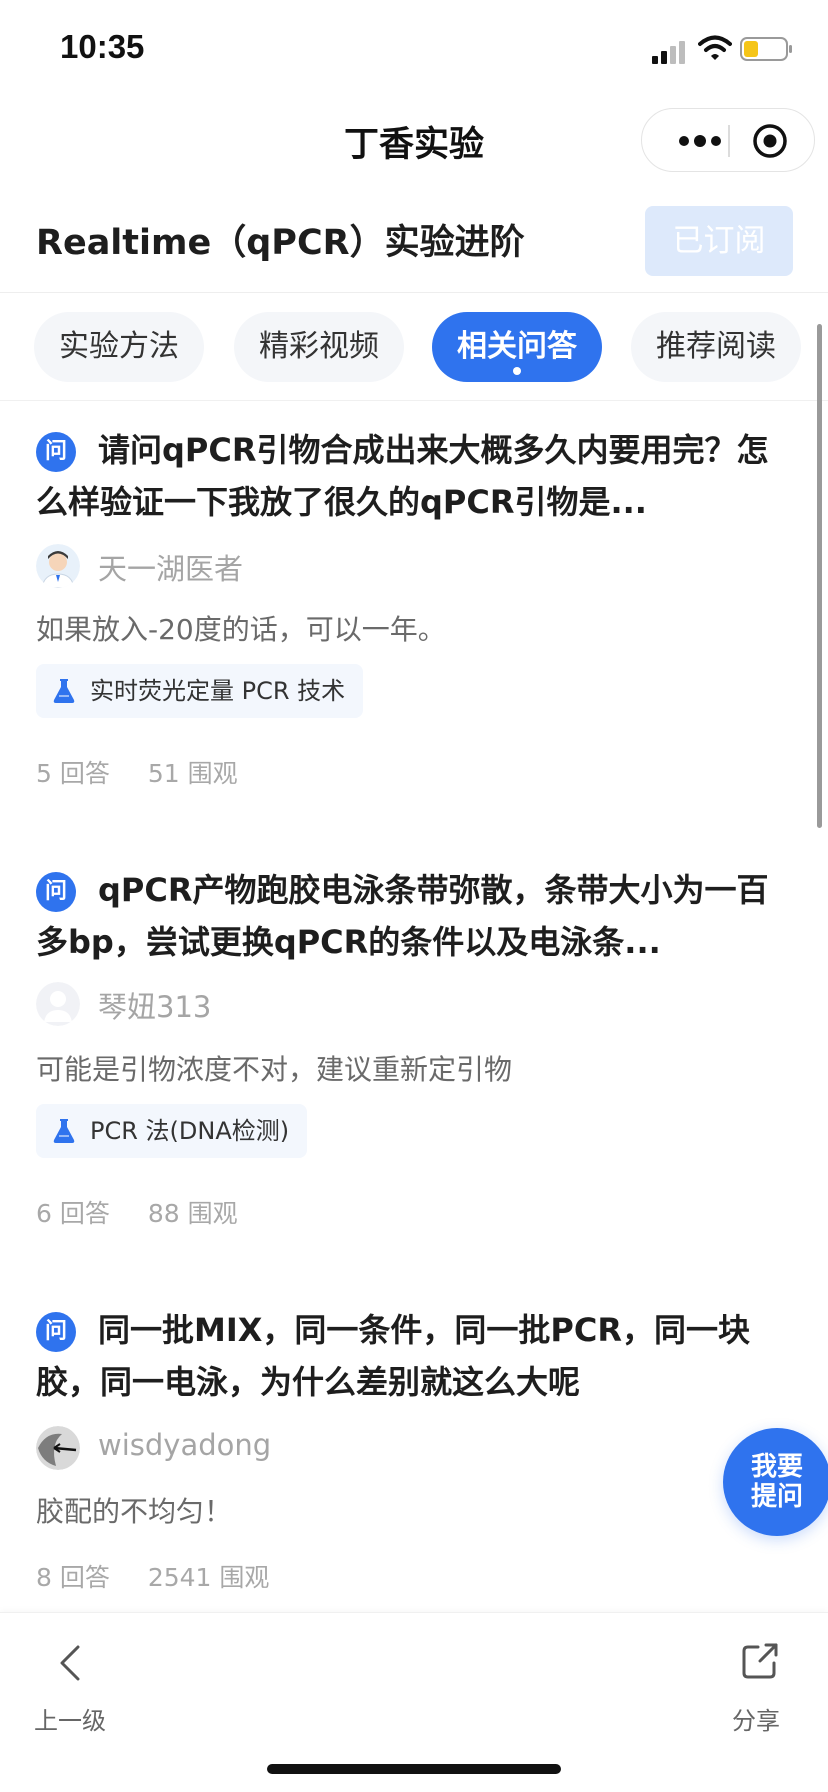 The height and width of the screenshot is (1792, 828). Describe the element at coordinates (414, 400) in the screenshot. I see `tabs-divider` at that location.